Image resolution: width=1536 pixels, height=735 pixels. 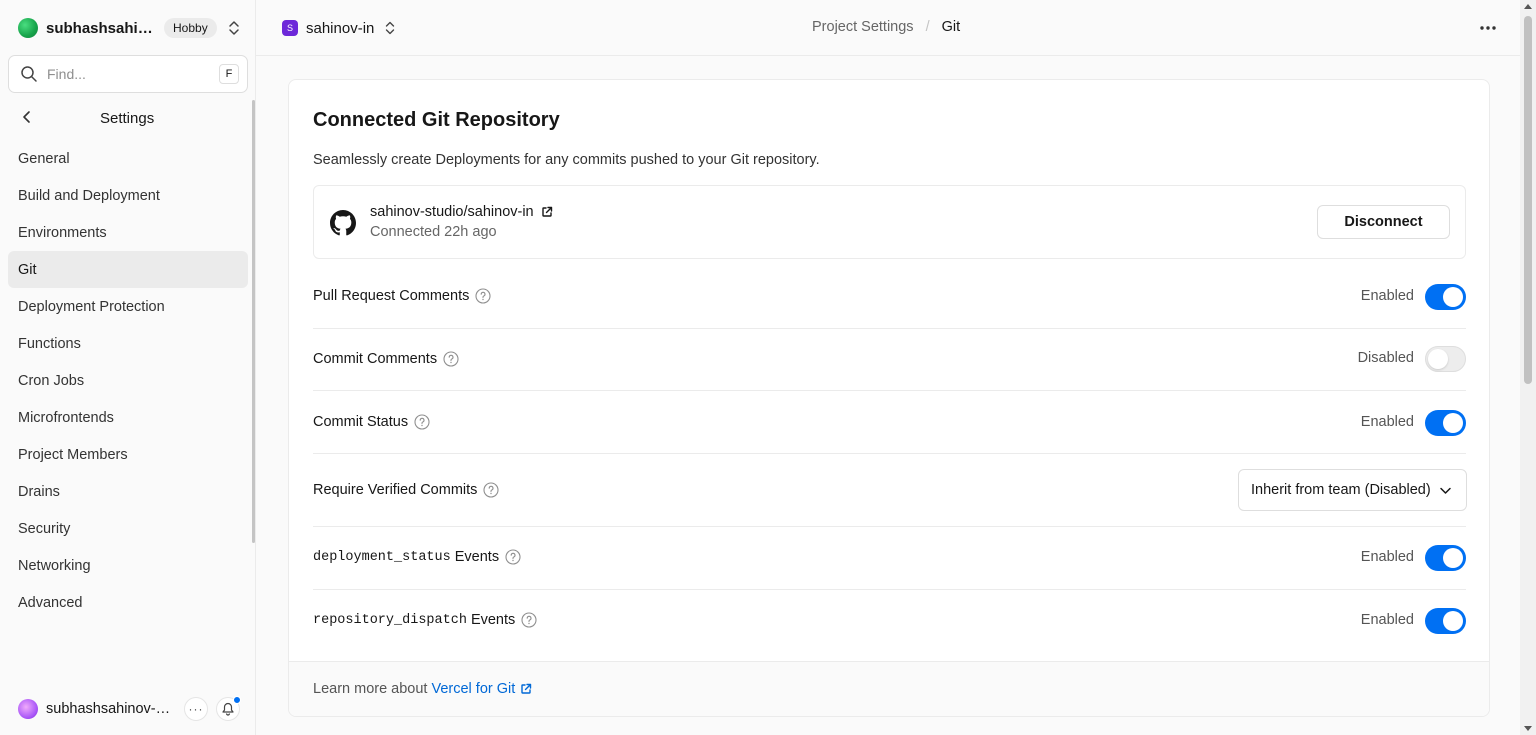 I want to click on ellipsis-icon, so click(x=1488, y=28).